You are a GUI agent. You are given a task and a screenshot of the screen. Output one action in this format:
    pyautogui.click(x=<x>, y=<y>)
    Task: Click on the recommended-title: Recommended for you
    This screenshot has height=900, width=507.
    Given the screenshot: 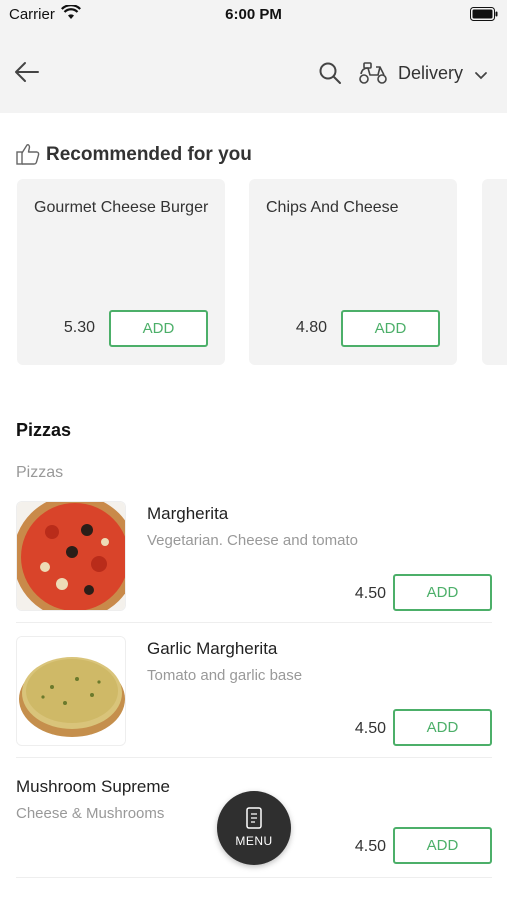 What is the action you would take?
    pyautogui.click(x=149, y=154)
    